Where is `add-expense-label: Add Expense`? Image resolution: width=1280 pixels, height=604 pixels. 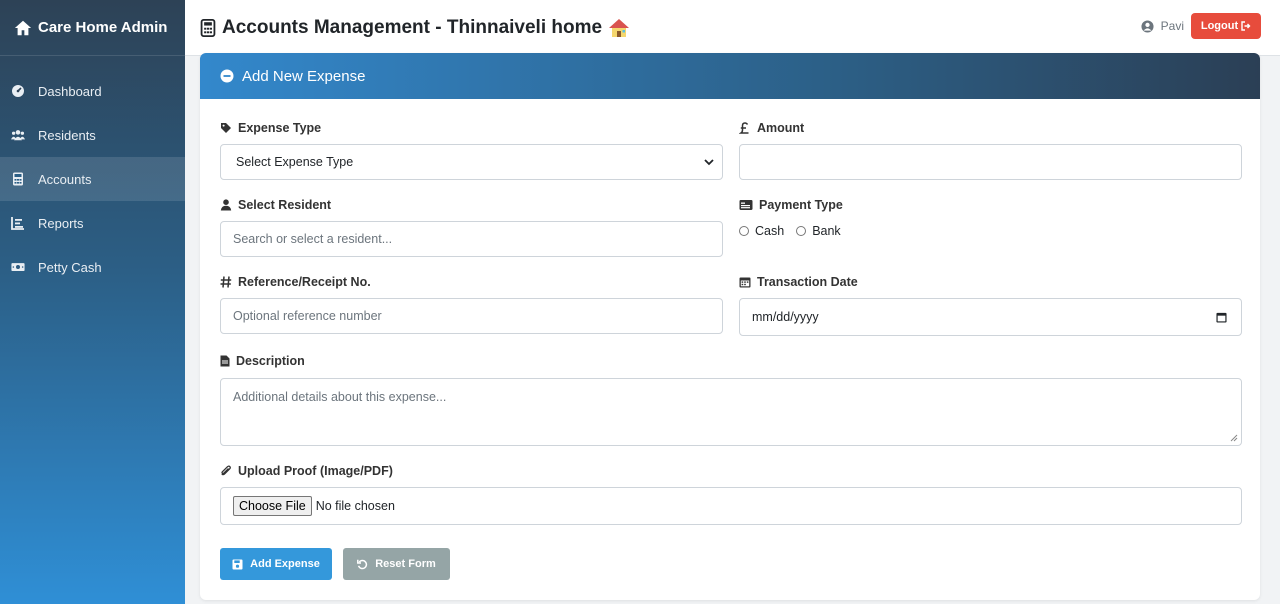 add-expense-label: Add Expense is located at coordinates (285, 564).